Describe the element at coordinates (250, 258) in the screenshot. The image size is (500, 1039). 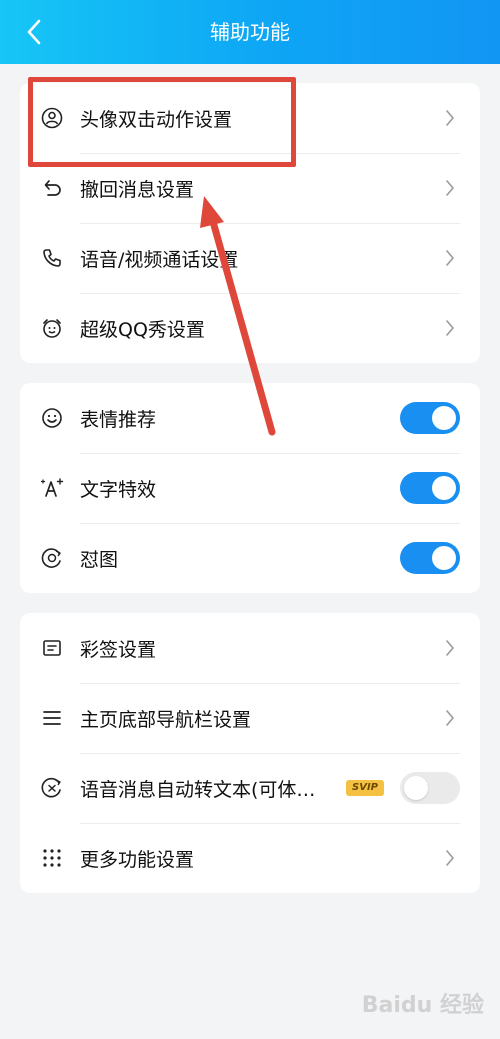
I see `row-call-settings: 语音/视频通话设置` at that location.